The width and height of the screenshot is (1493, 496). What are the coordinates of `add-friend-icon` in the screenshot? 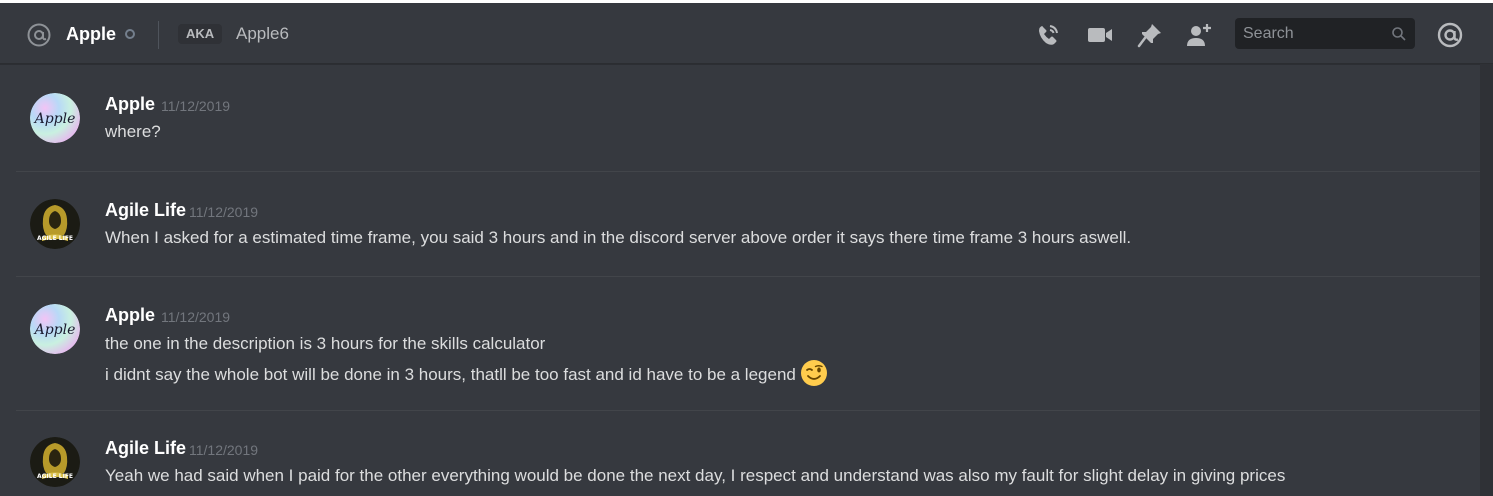 It's located at (1199, 35).